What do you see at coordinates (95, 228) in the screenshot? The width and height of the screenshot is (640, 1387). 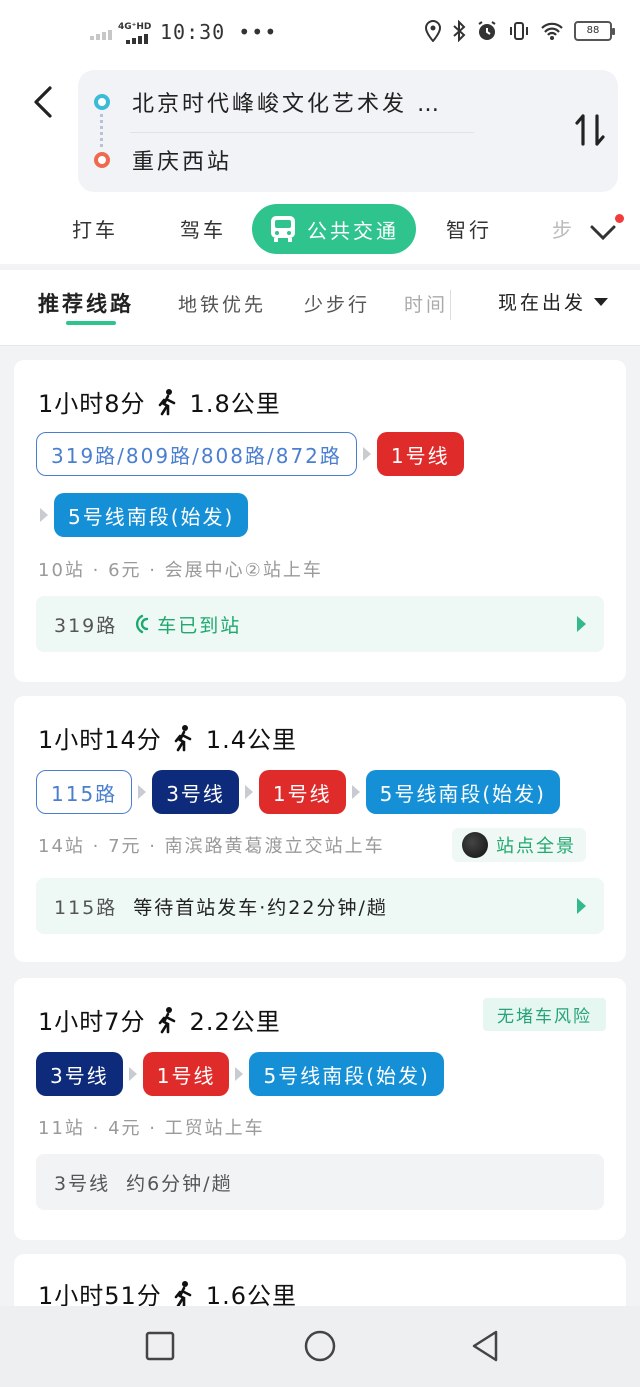 I see `tab-taxi: 打车` at bounding box center [95, 228].